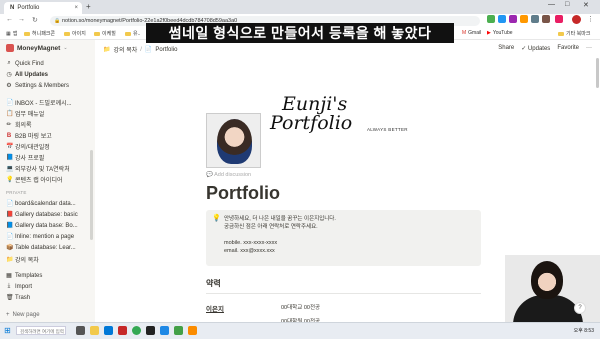 This screenshot has width=600, height=339. What do you see at coordinates (18, 298) in the screenshot?
I see `sidebar-trash: 🗑 Trash` at bounding box center [18, 298].